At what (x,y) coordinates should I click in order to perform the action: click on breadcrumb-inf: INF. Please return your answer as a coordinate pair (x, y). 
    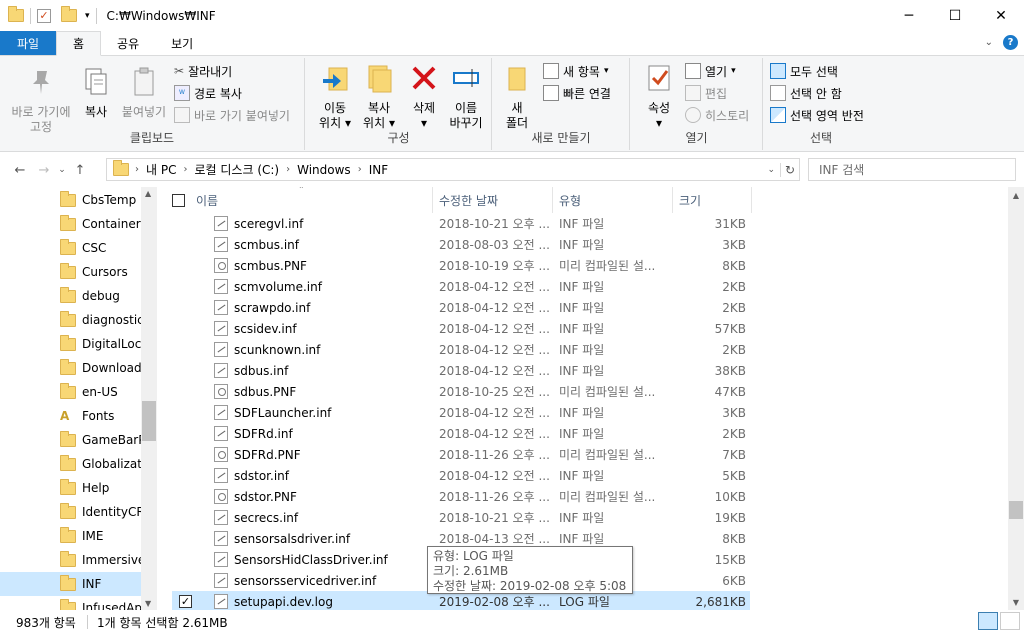
    Looking at the image, I should click on (378, 170).